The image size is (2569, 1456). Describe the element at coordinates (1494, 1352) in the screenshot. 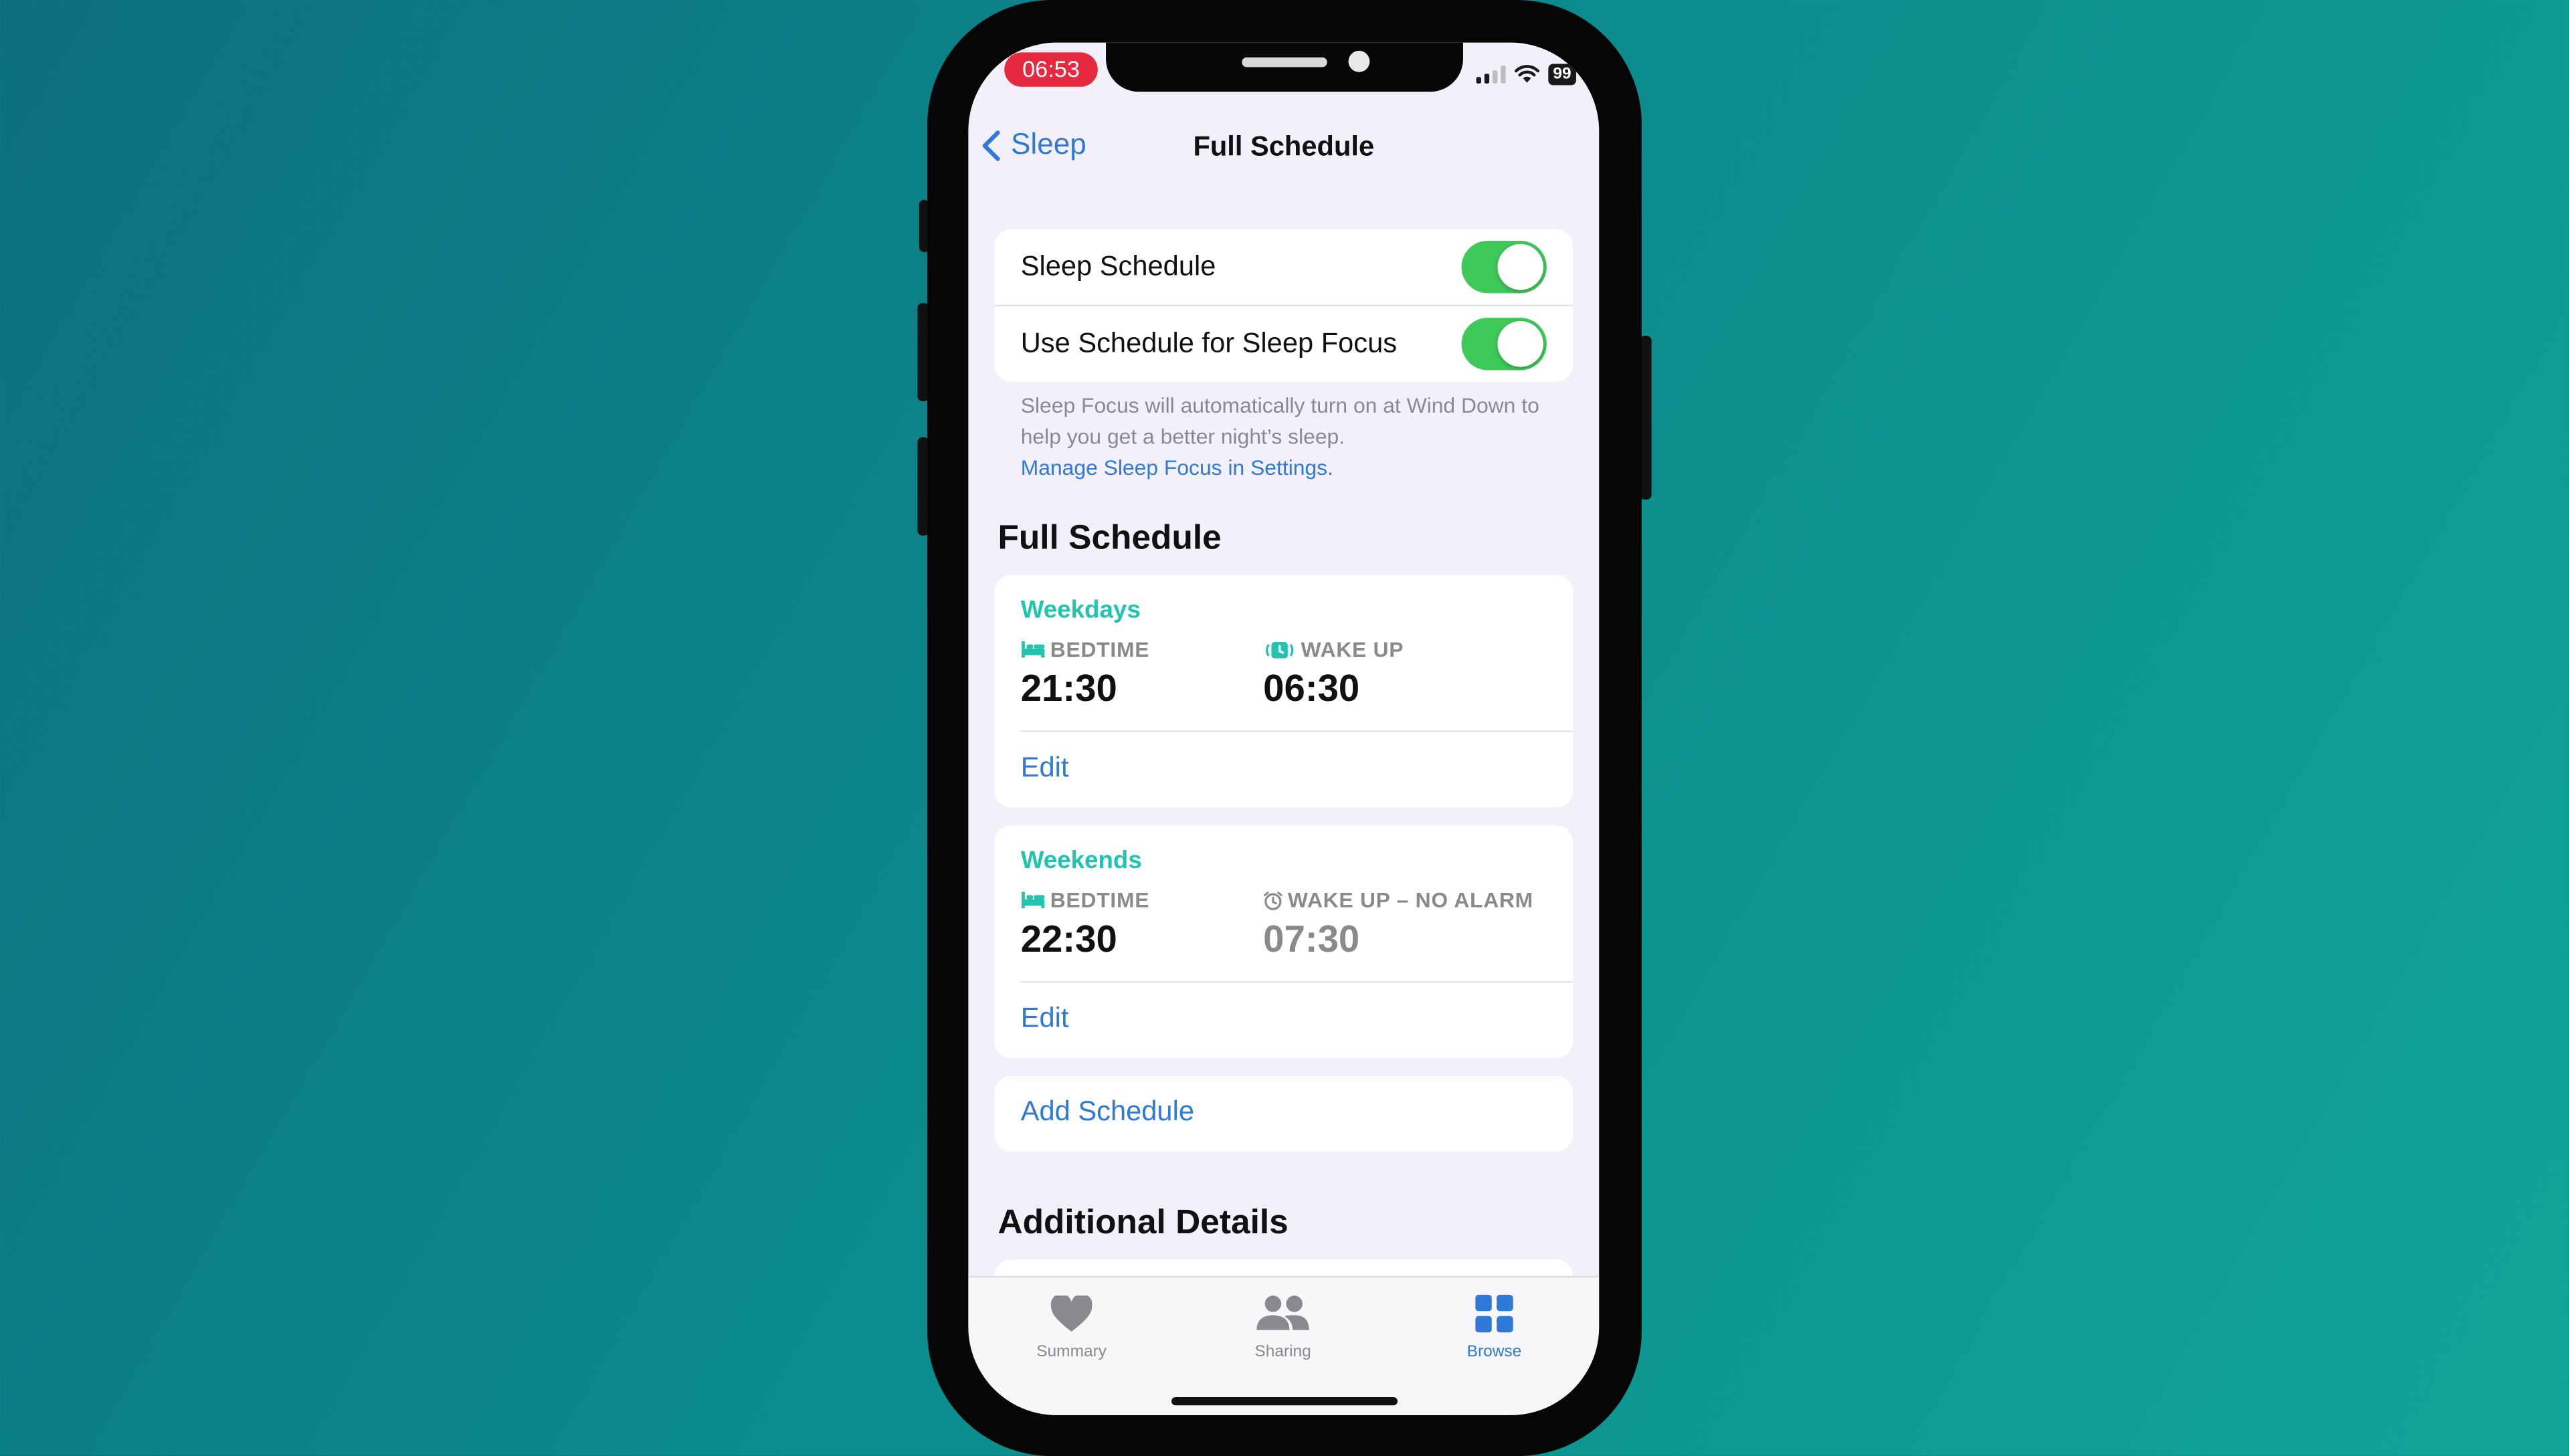

I see `tab-label: Browse` at that location.